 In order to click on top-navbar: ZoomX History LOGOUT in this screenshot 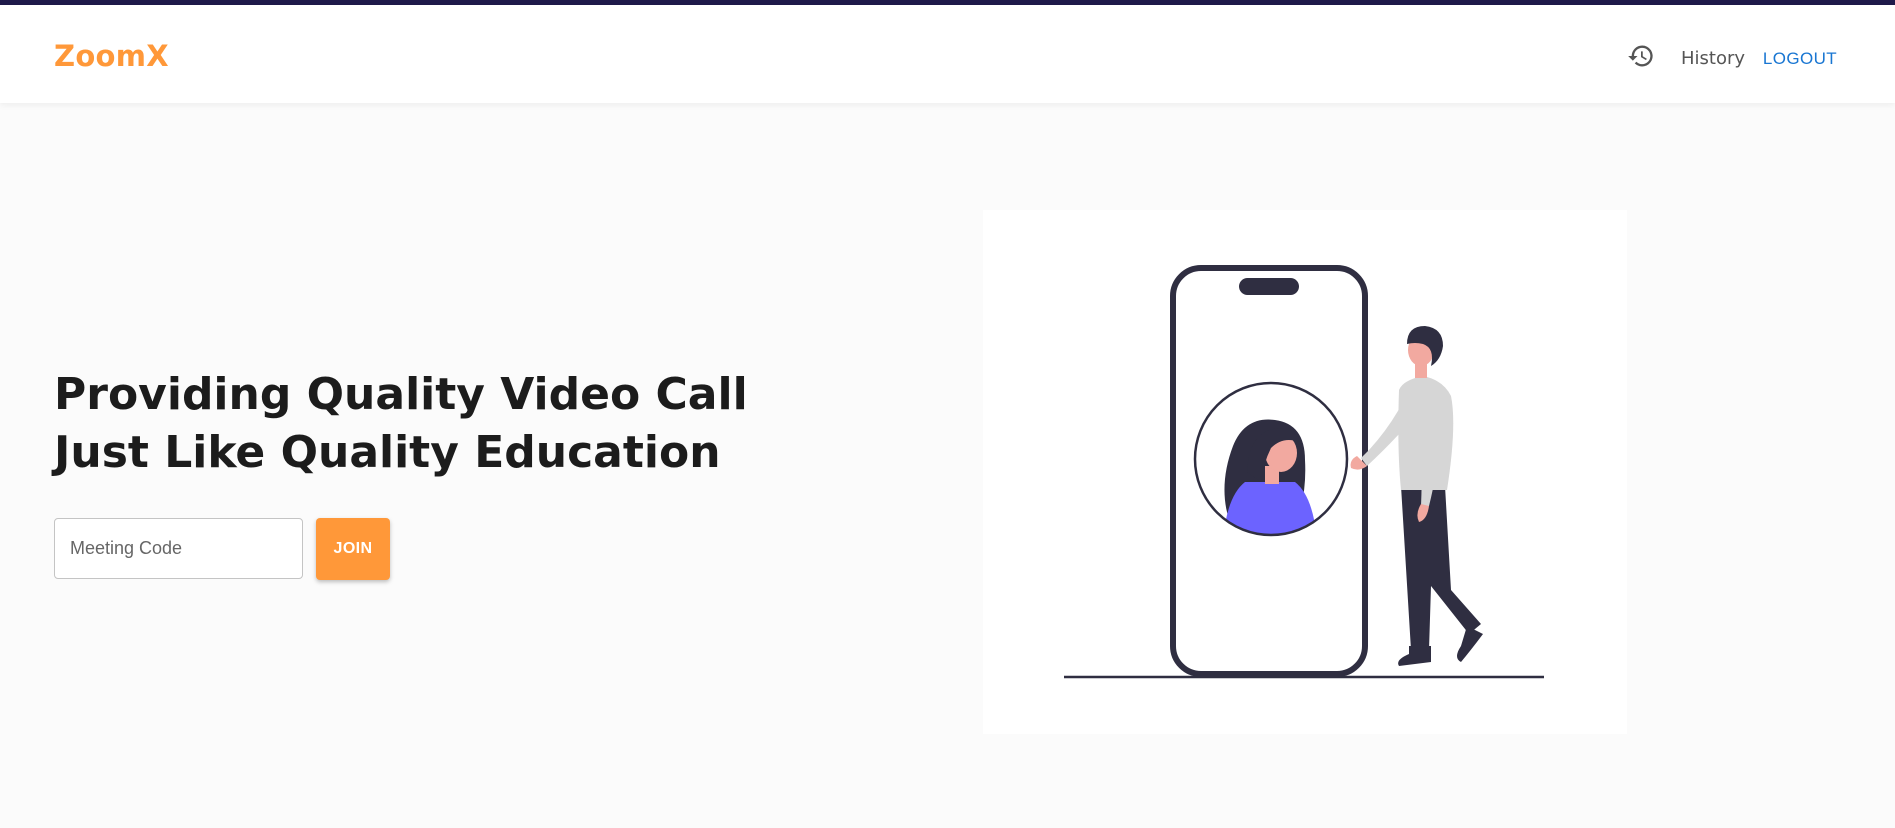, I will do `click(947, 54)`.